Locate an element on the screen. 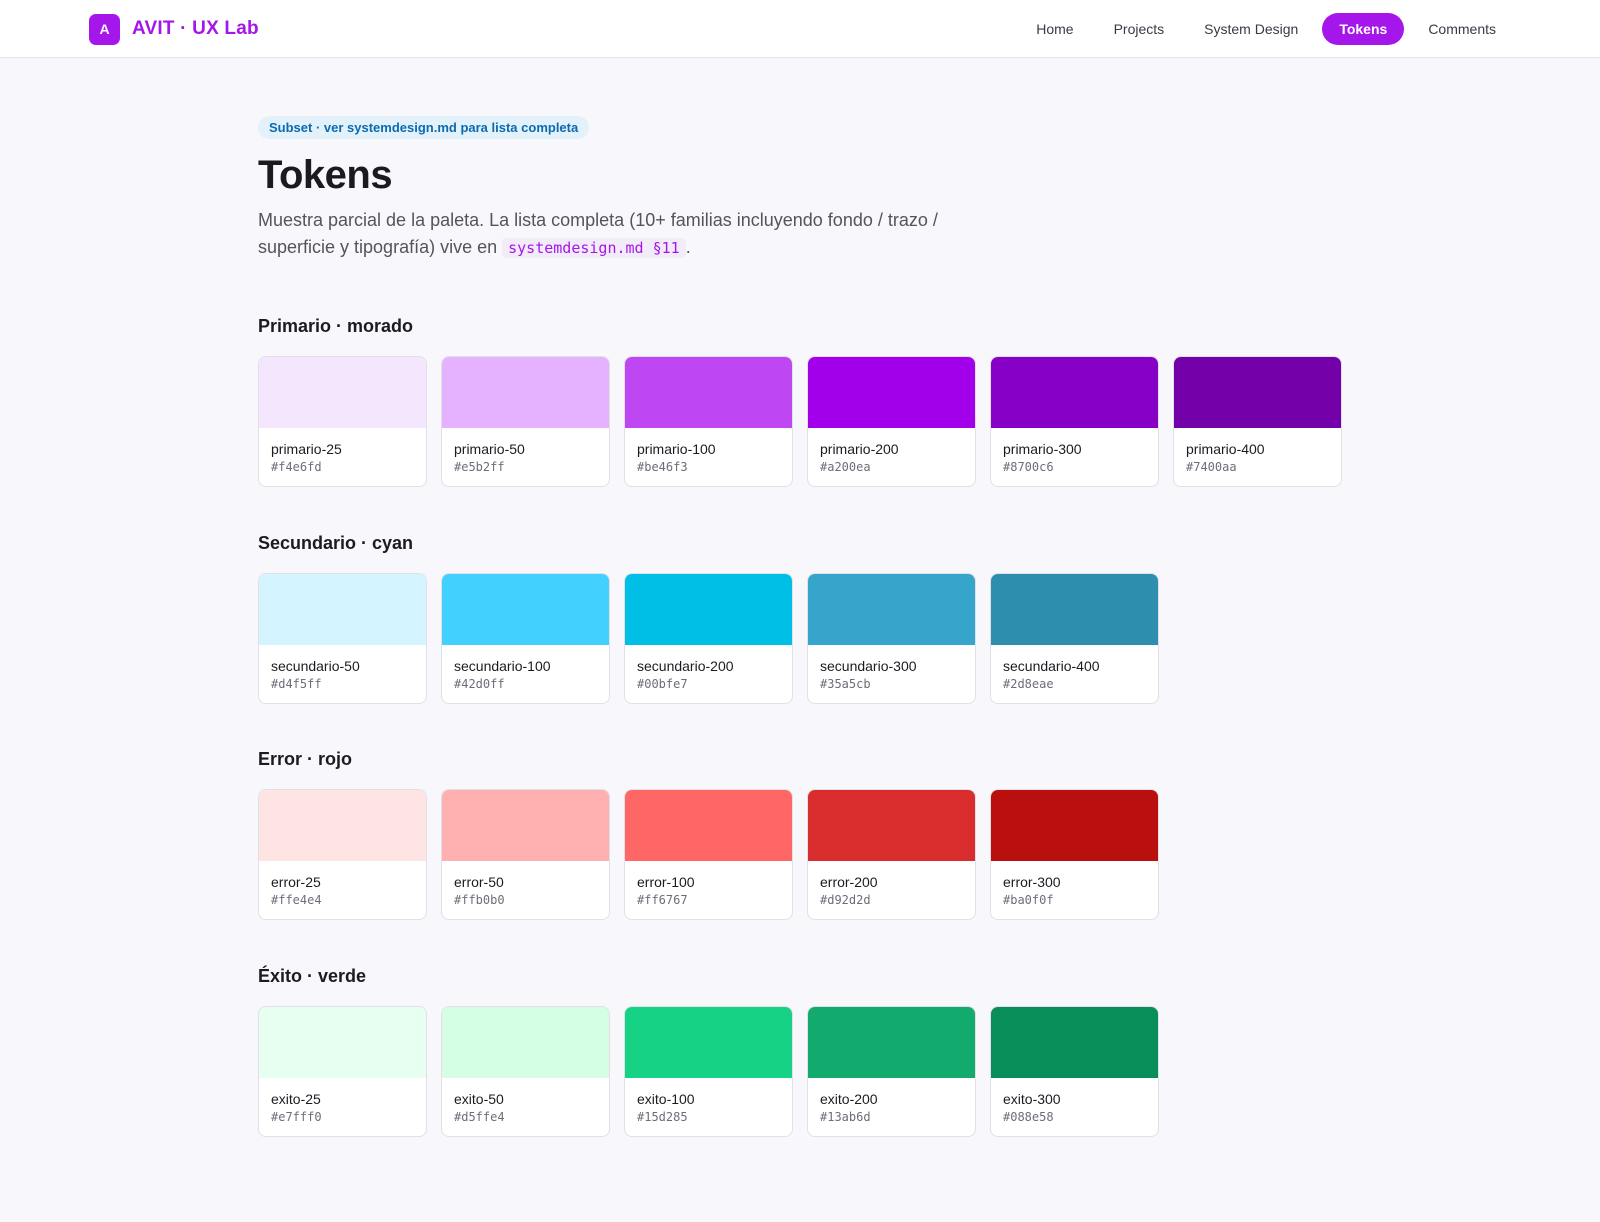 Image resolution: width=1600 pixels, height=1222 pixels. token-name: error-50 is located at coordinates (479, 882).